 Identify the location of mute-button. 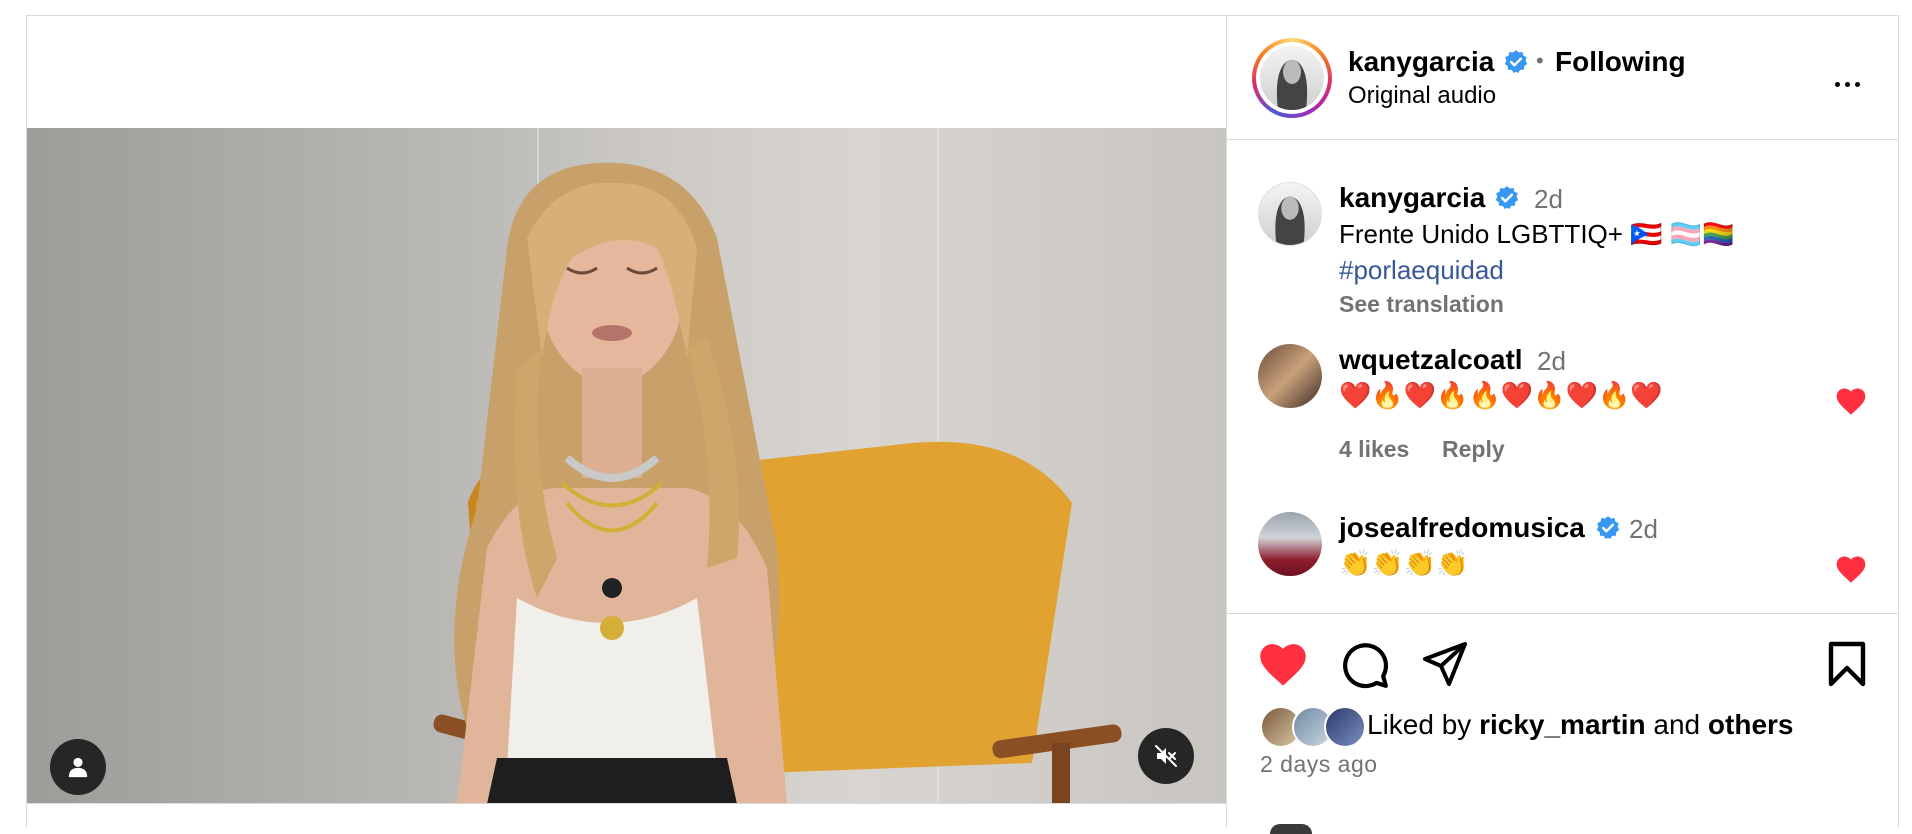
(1166, 756).